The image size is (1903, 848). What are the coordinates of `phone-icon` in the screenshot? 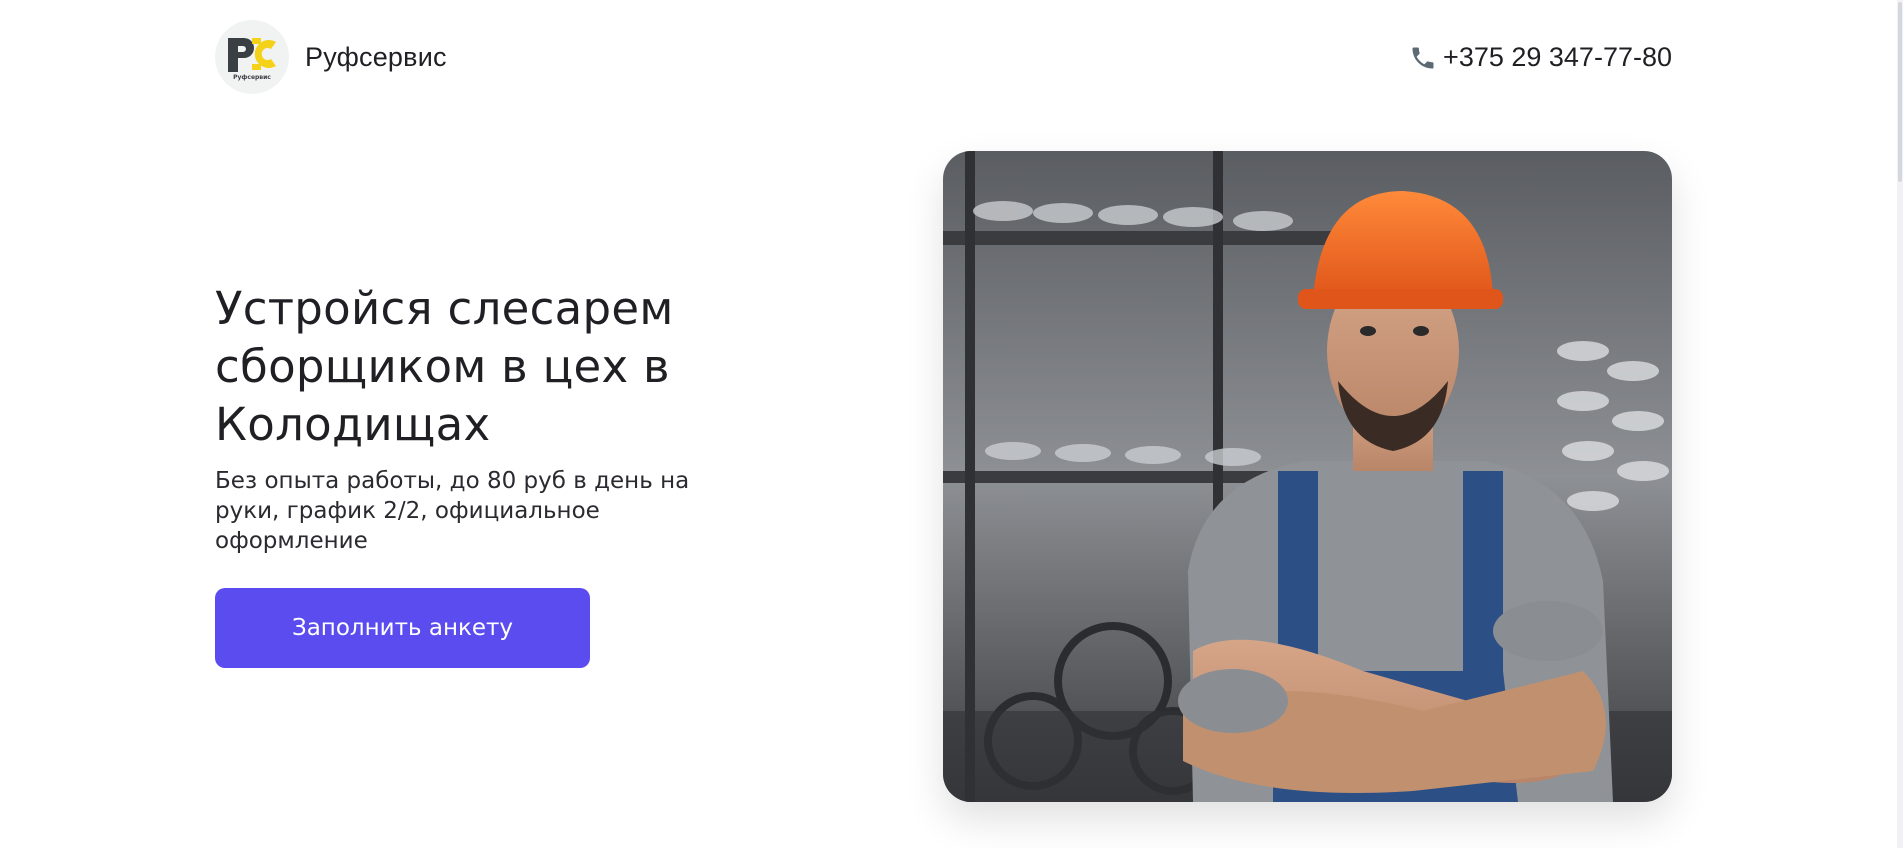 It's located at (1423, 58).